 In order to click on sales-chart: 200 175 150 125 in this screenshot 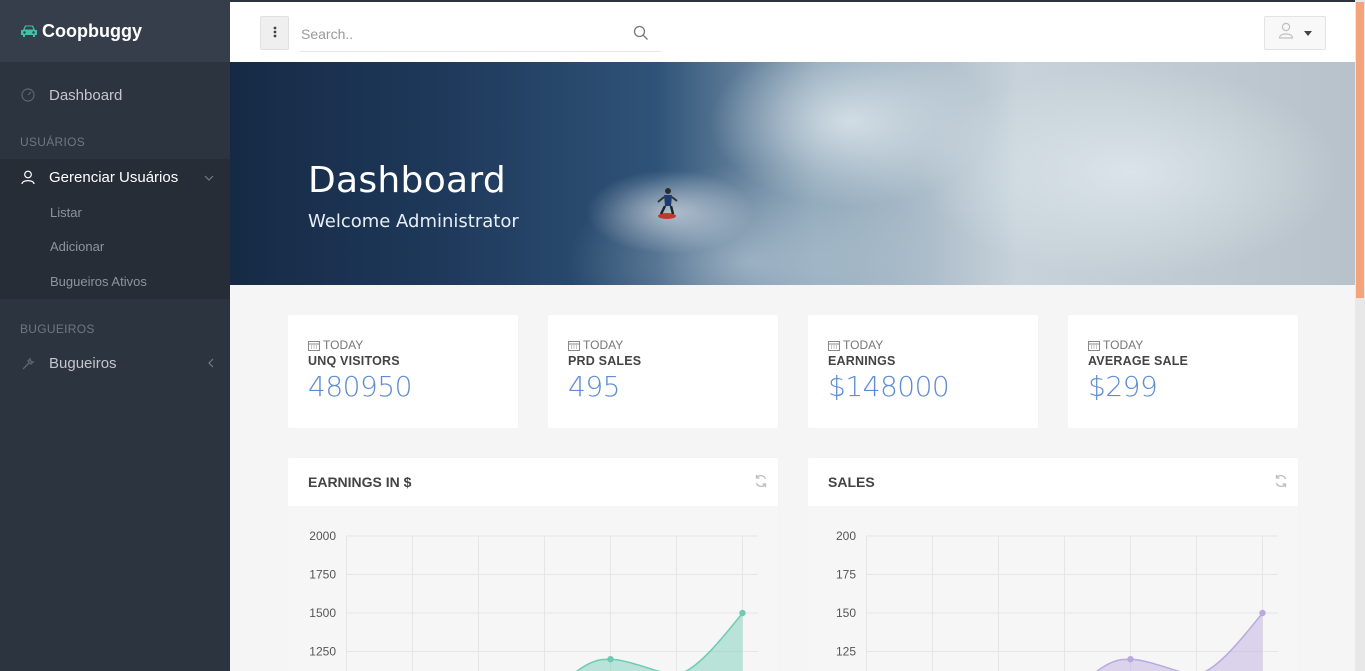, I will do `click(1057, 600)`.